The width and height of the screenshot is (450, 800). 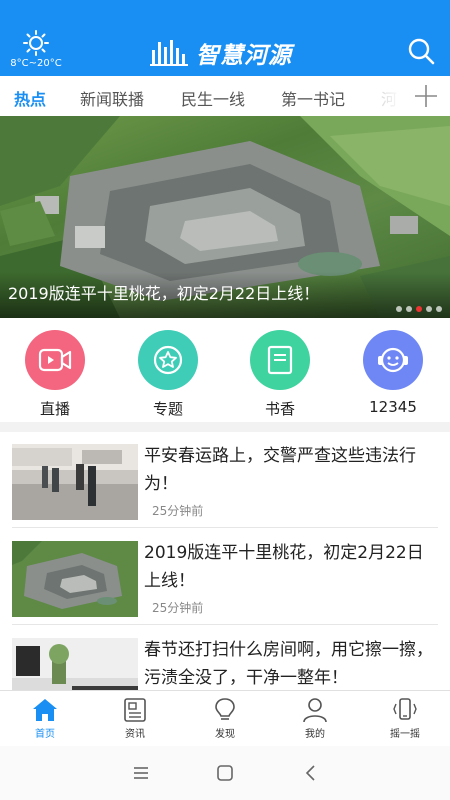 I want to click on quick-links: 直播 专题 书香 12345, so click(x=225, y=370).